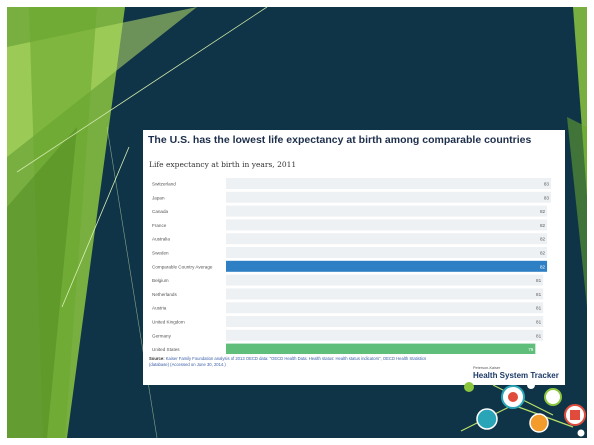 Image resolution: width=594 pixels, height=445 pixels. I want to click on category-label: Germany, so click(162, 335).